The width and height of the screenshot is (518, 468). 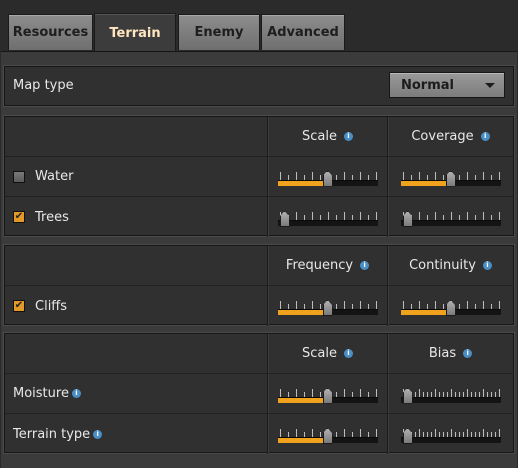 What do you see at coordinates (259, 306) in the screenshot?
I see `cliffs-row: ✔ Cliffs` at bounding box center [259, 306].